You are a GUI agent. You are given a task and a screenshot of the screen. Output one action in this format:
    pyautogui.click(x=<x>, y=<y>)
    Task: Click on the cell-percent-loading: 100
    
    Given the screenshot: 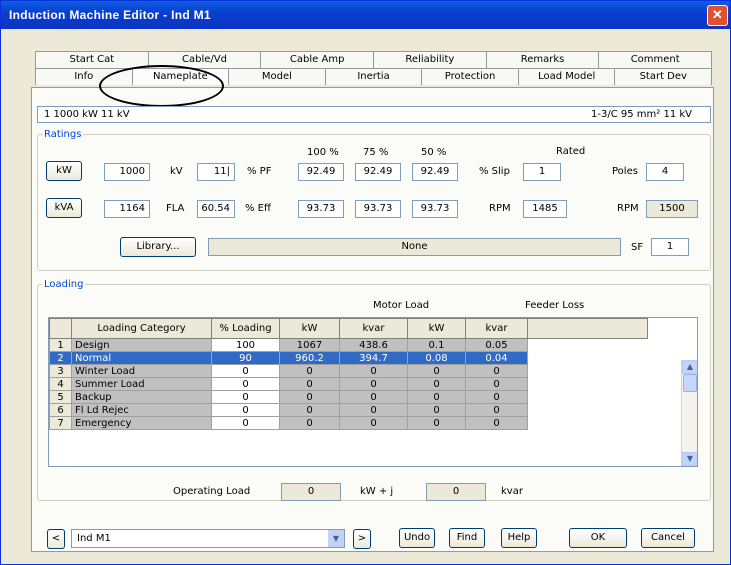 What is the action you would take?
    pyautogui.click(x=245, y=345)
    